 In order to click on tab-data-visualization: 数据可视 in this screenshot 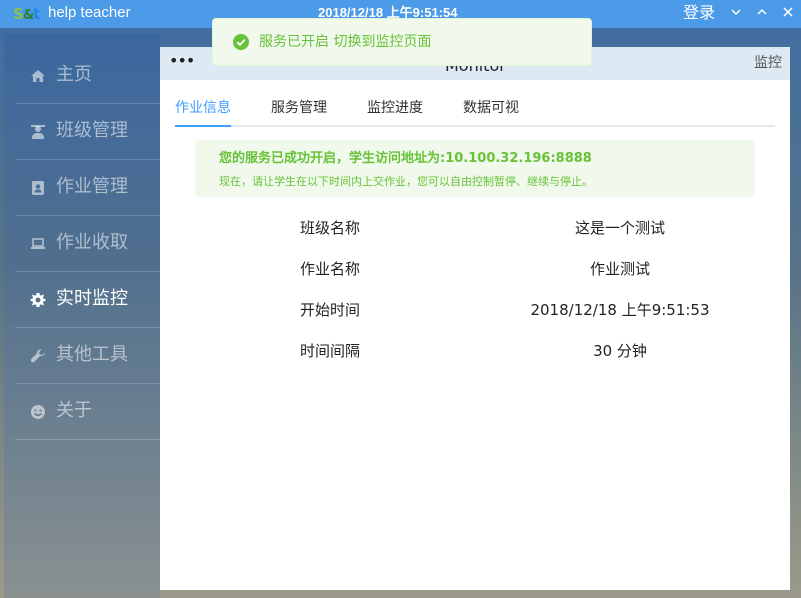, I will do `click(491, 108)`.